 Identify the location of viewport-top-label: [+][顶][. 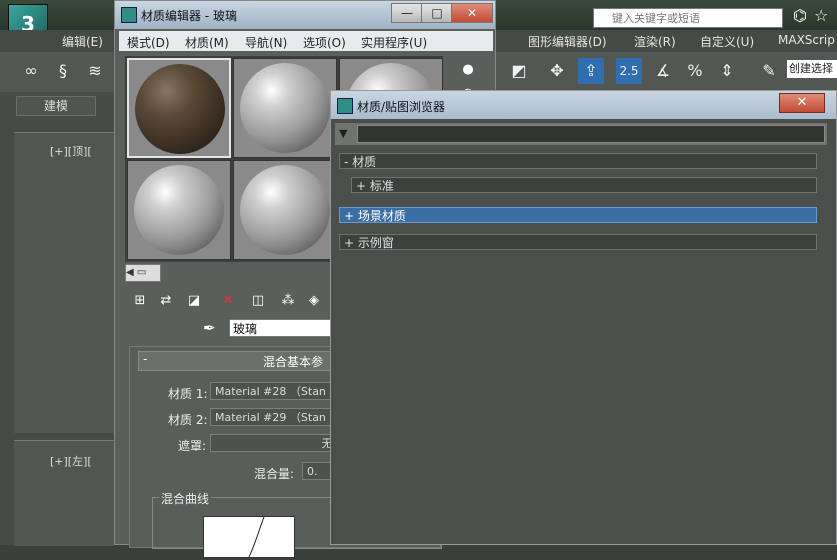
(71, 151).